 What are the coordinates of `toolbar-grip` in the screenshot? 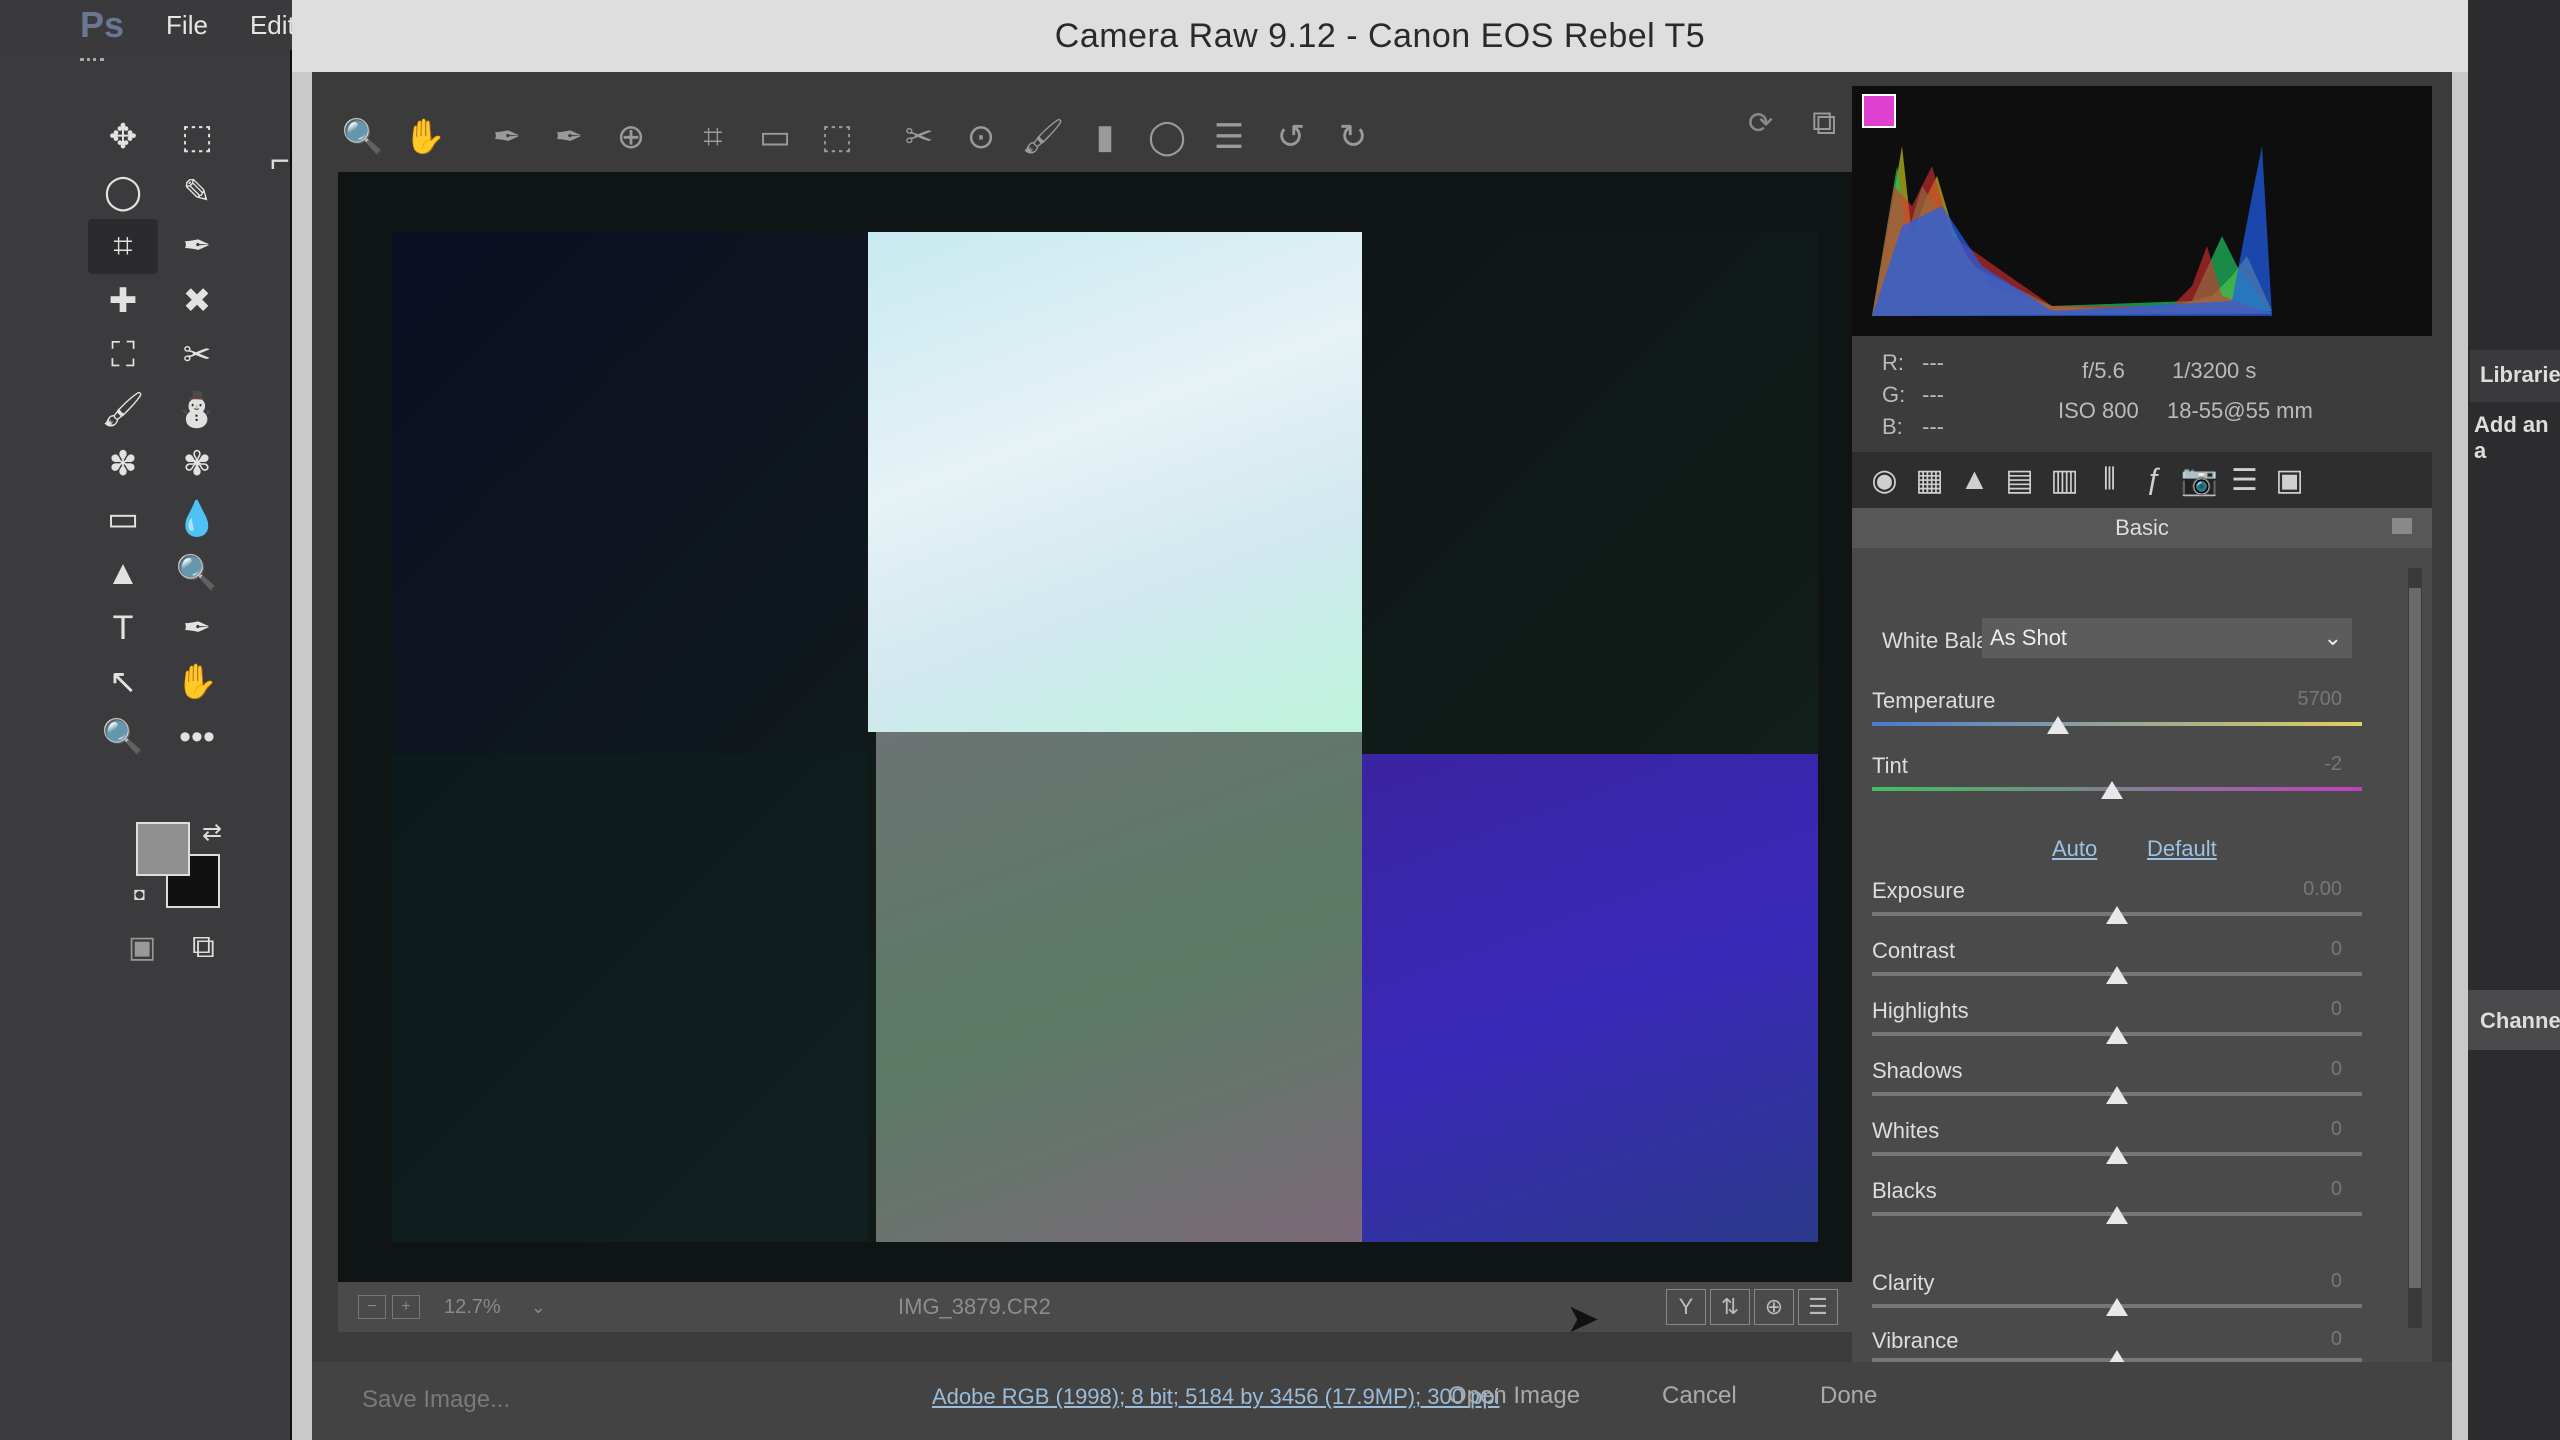 It's located at (92, 62).